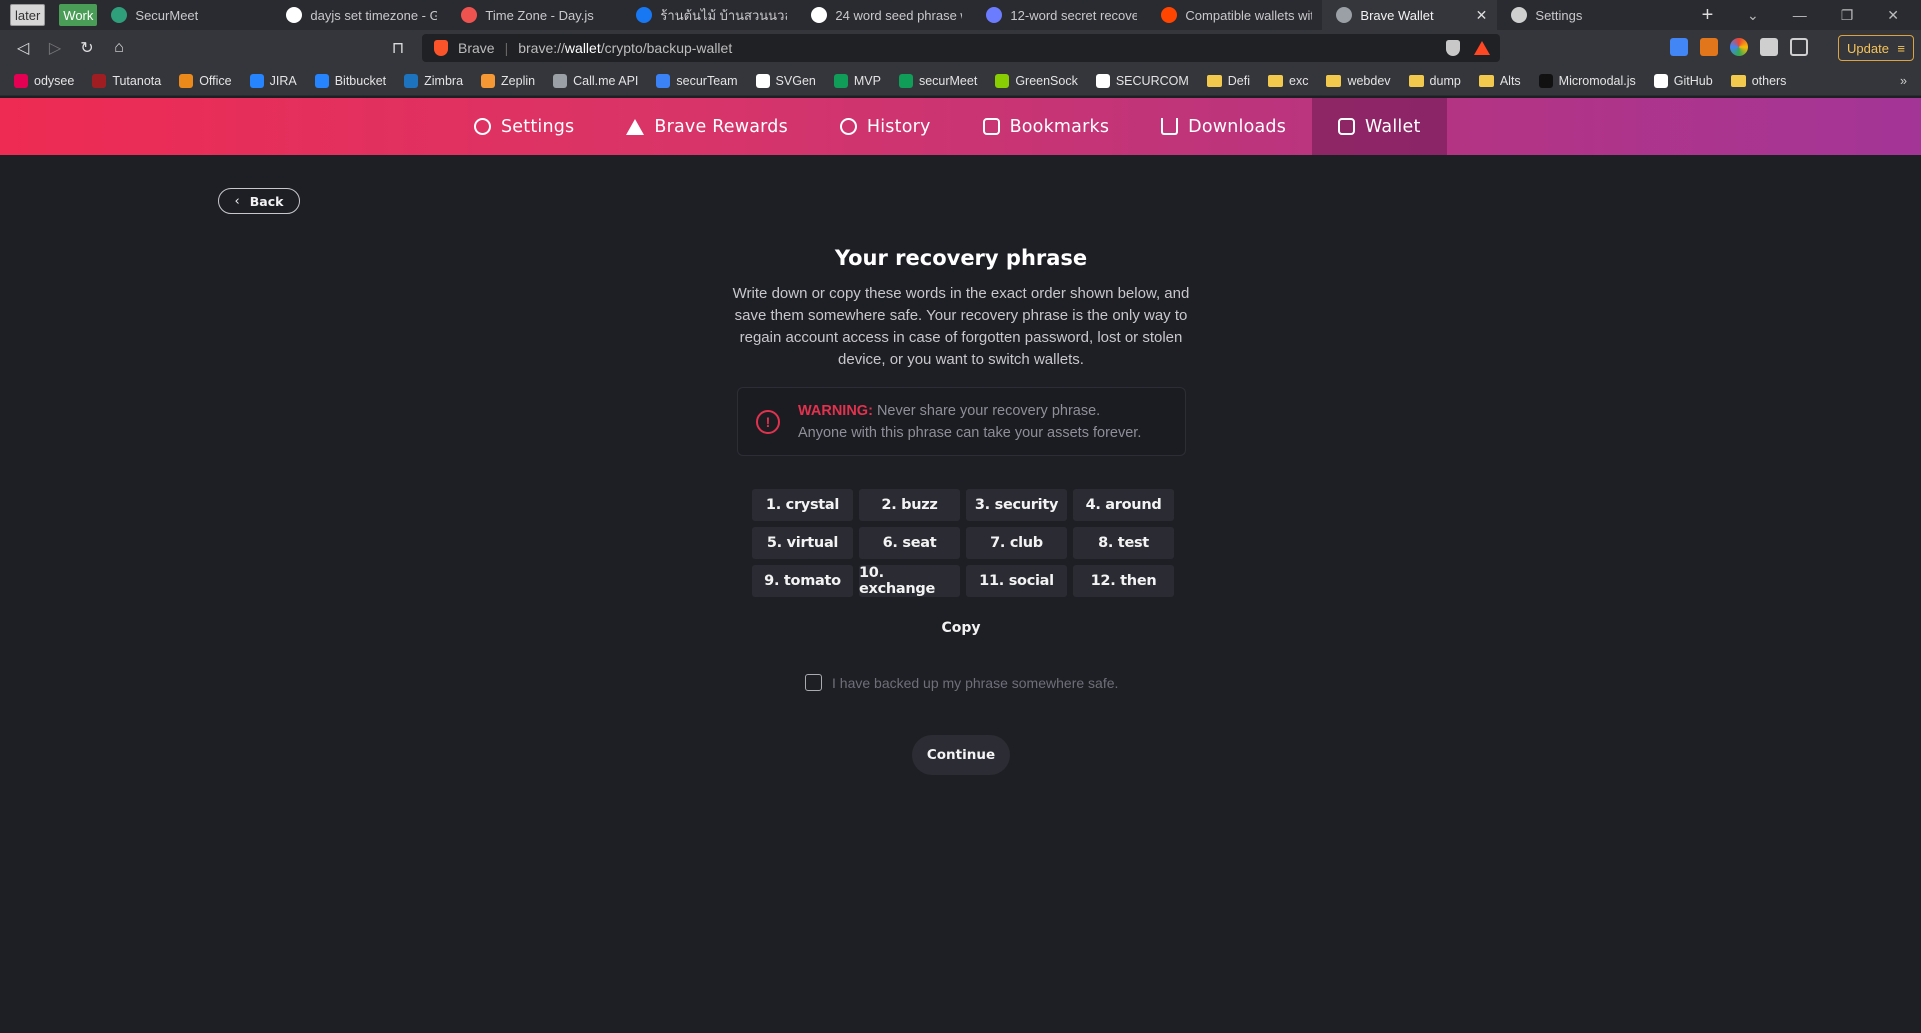 The image size is (1921, 1033). Describe the element at coordinates (78, 15) in the screenshot. I see `pinned-tab-work: Work` at that location.